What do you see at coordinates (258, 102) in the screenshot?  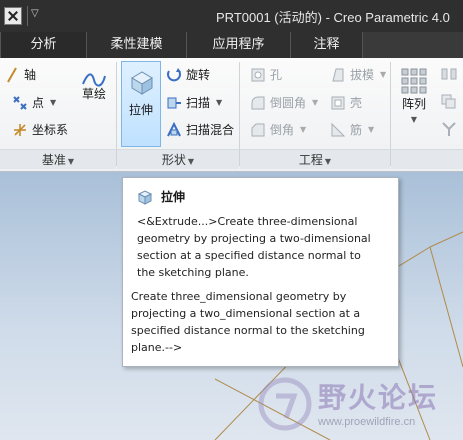 I see `round-icon` at bounding box center [258, 102].